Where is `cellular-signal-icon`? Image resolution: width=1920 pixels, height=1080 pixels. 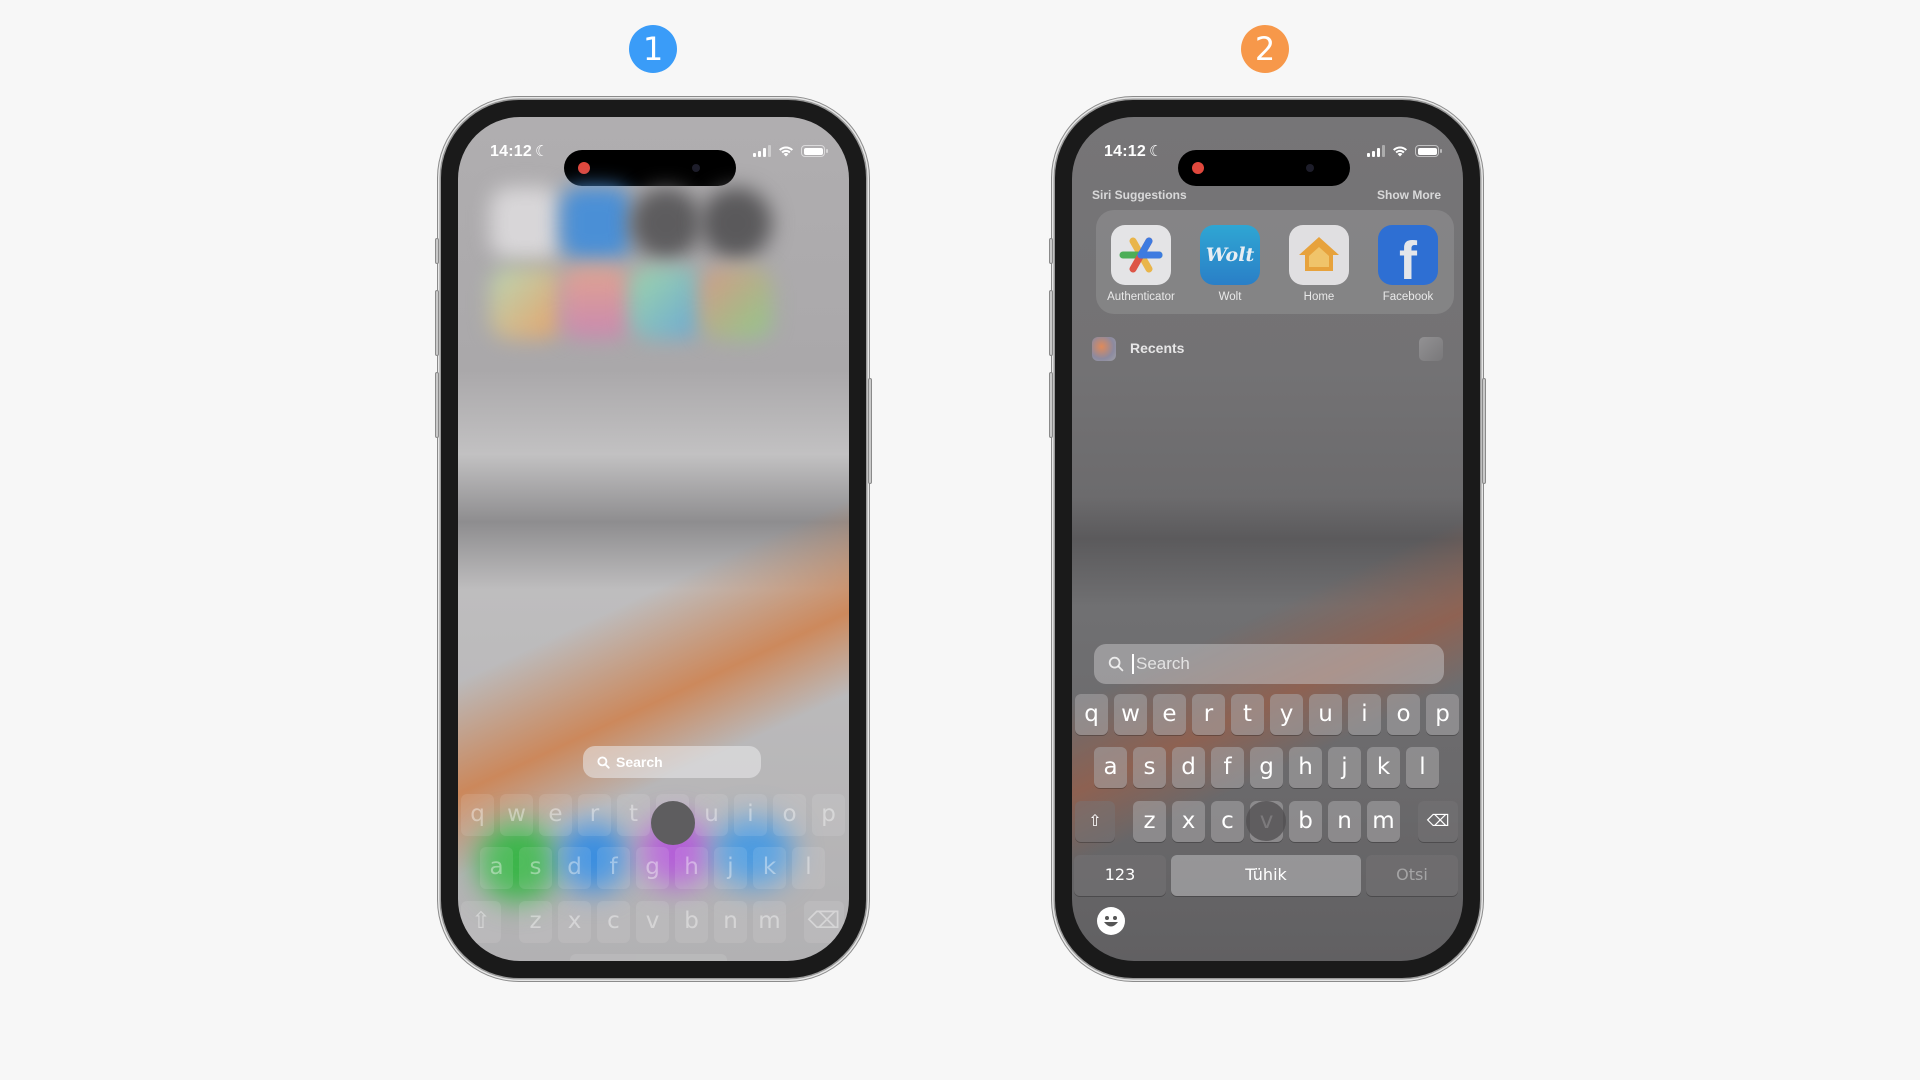
cellular-signal-icon is located at coordinates (762, 151).